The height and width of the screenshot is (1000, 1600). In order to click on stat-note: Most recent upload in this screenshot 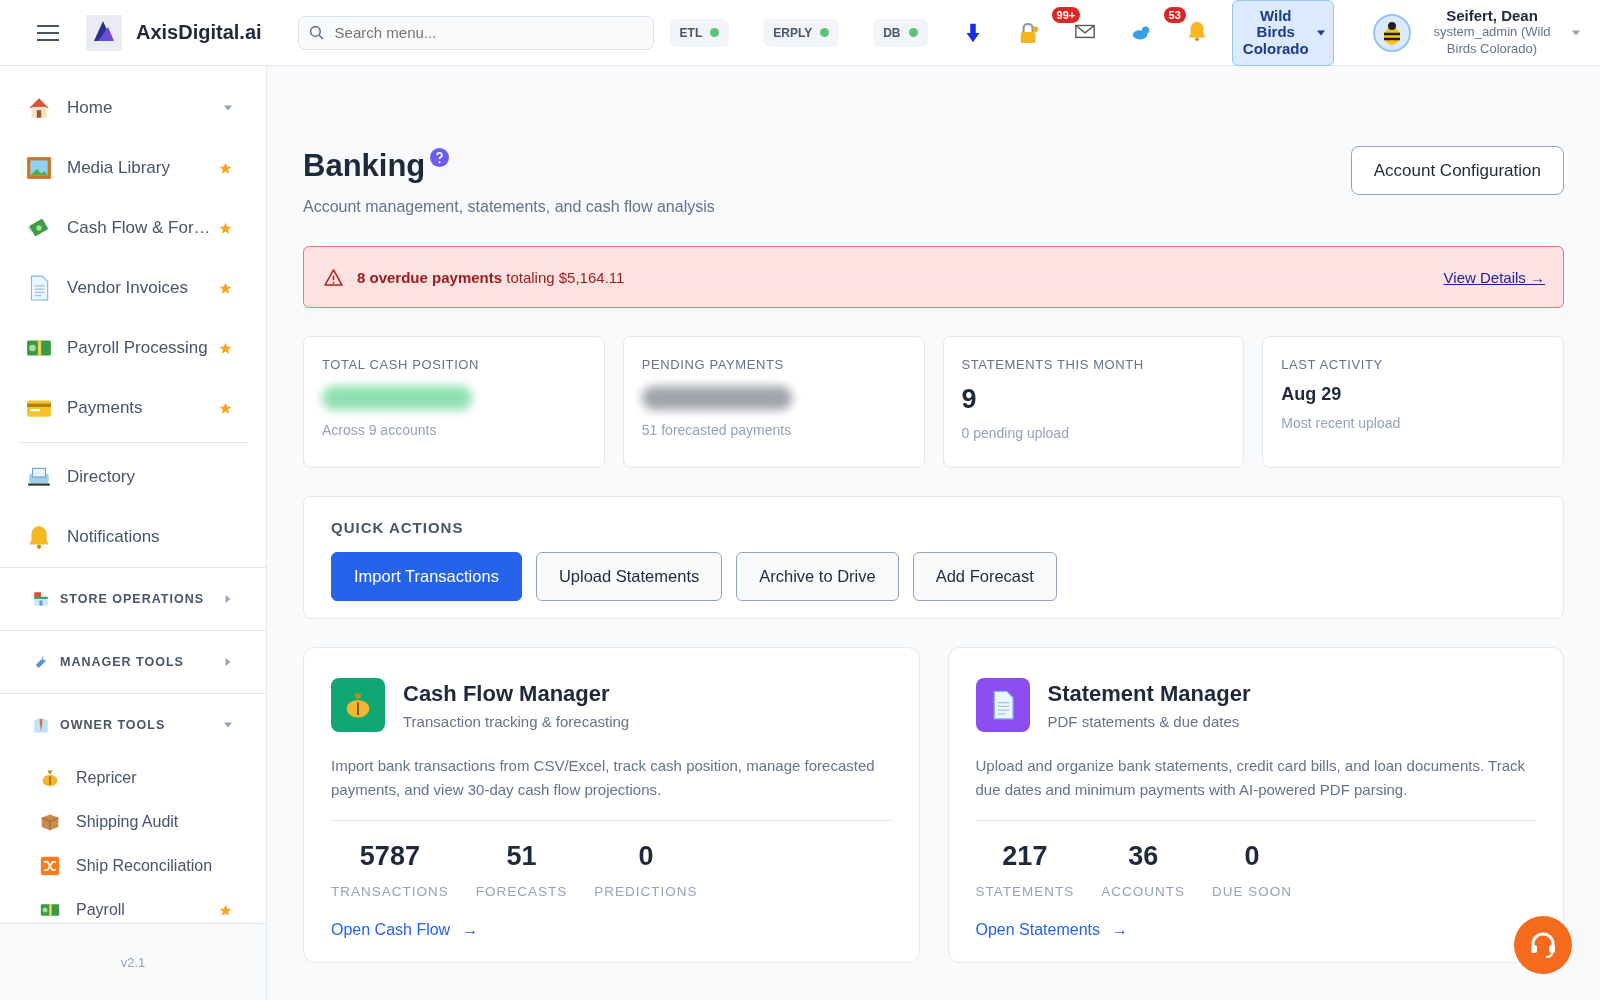, I will do `click(1341, 423)`.